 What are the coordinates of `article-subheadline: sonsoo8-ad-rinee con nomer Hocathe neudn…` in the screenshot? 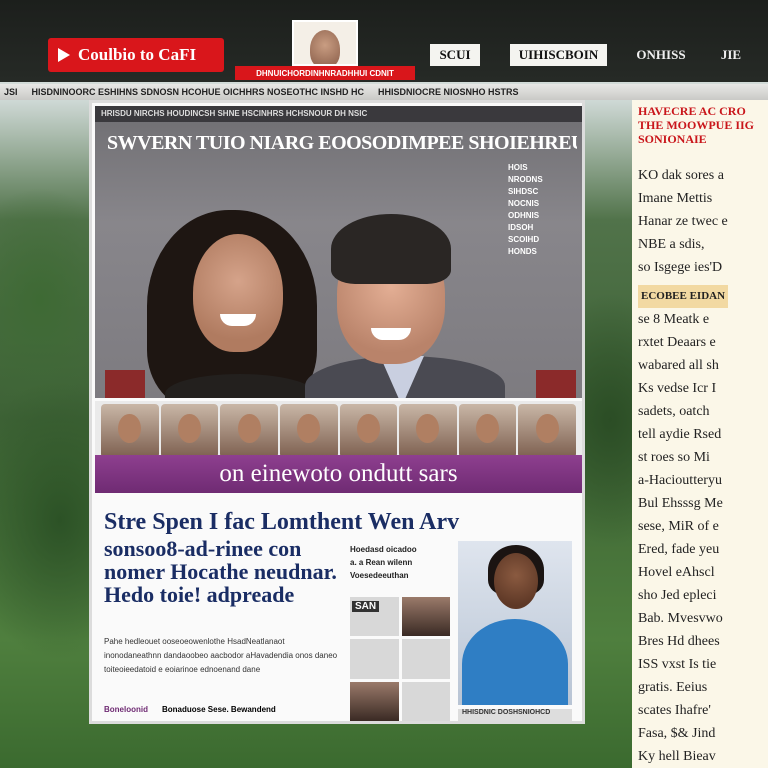 It's located at (220, 571).